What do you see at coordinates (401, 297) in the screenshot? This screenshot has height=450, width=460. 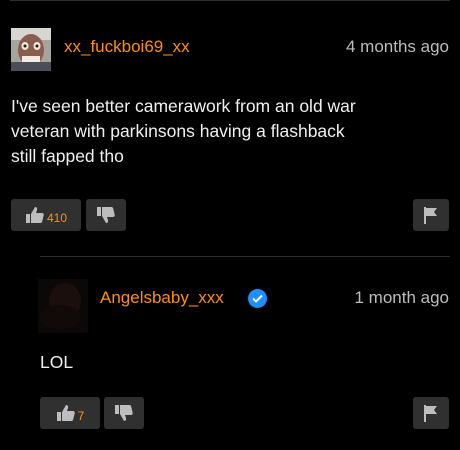 I see `comment-timestamp: 1 month ago` at bounding box center [401, 297].